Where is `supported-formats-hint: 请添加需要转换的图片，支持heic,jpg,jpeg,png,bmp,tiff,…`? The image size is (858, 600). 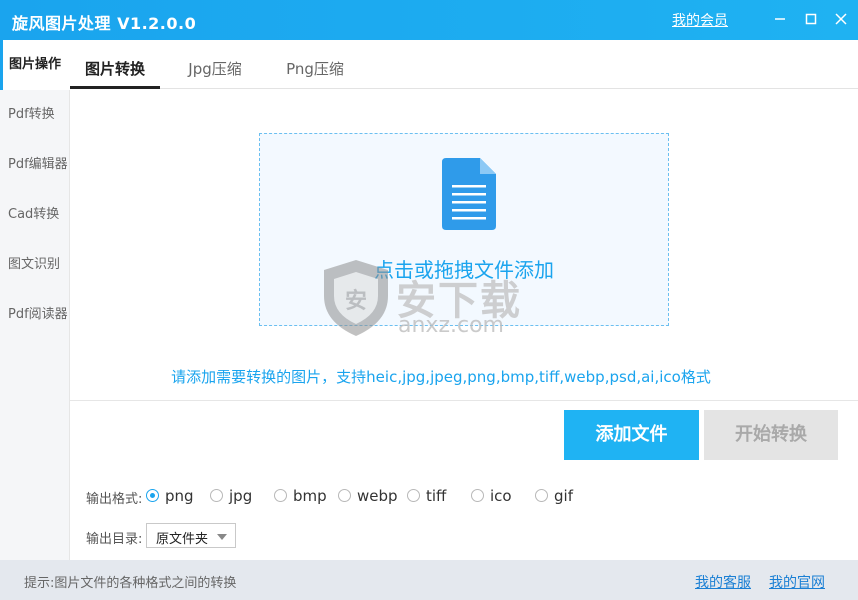 supported-formats-hint: 请添加需要转换的图片，支持heic,jpg,jpeg,png,bmp,tiff,… is located at coordinates (441, 377).